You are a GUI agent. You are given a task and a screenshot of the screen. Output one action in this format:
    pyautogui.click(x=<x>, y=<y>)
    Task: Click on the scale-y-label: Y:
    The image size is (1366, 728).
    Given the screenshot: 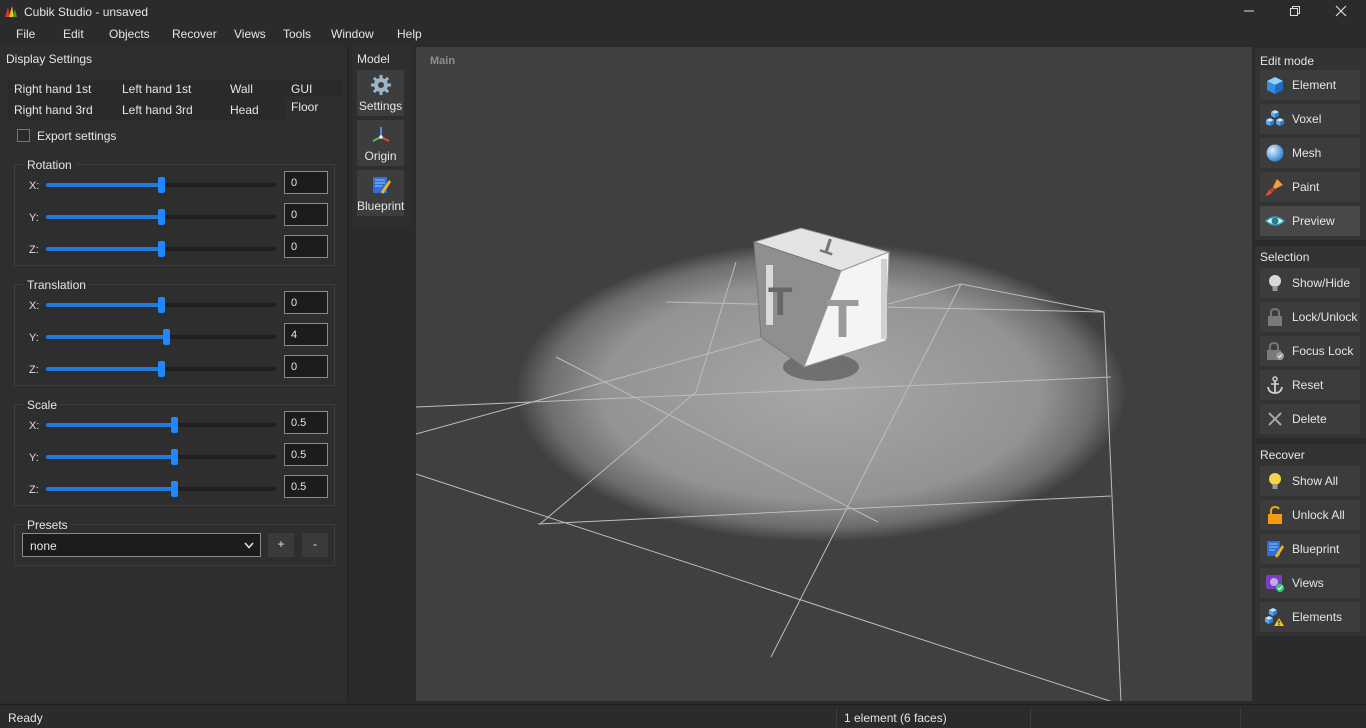 What is the action you would take?
    pyautogui.click(x=34, y=458)
    